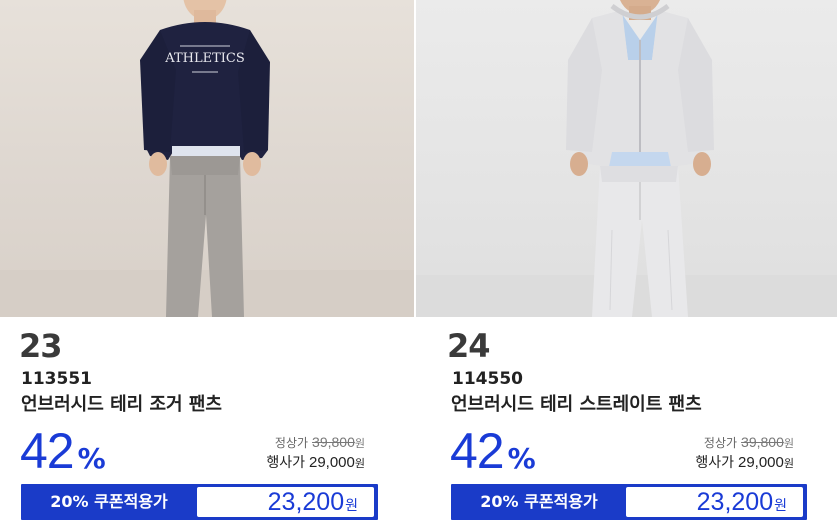 This screenshot has height=531, width=837. I want to click on rank-number: 24, so click(469, 346).